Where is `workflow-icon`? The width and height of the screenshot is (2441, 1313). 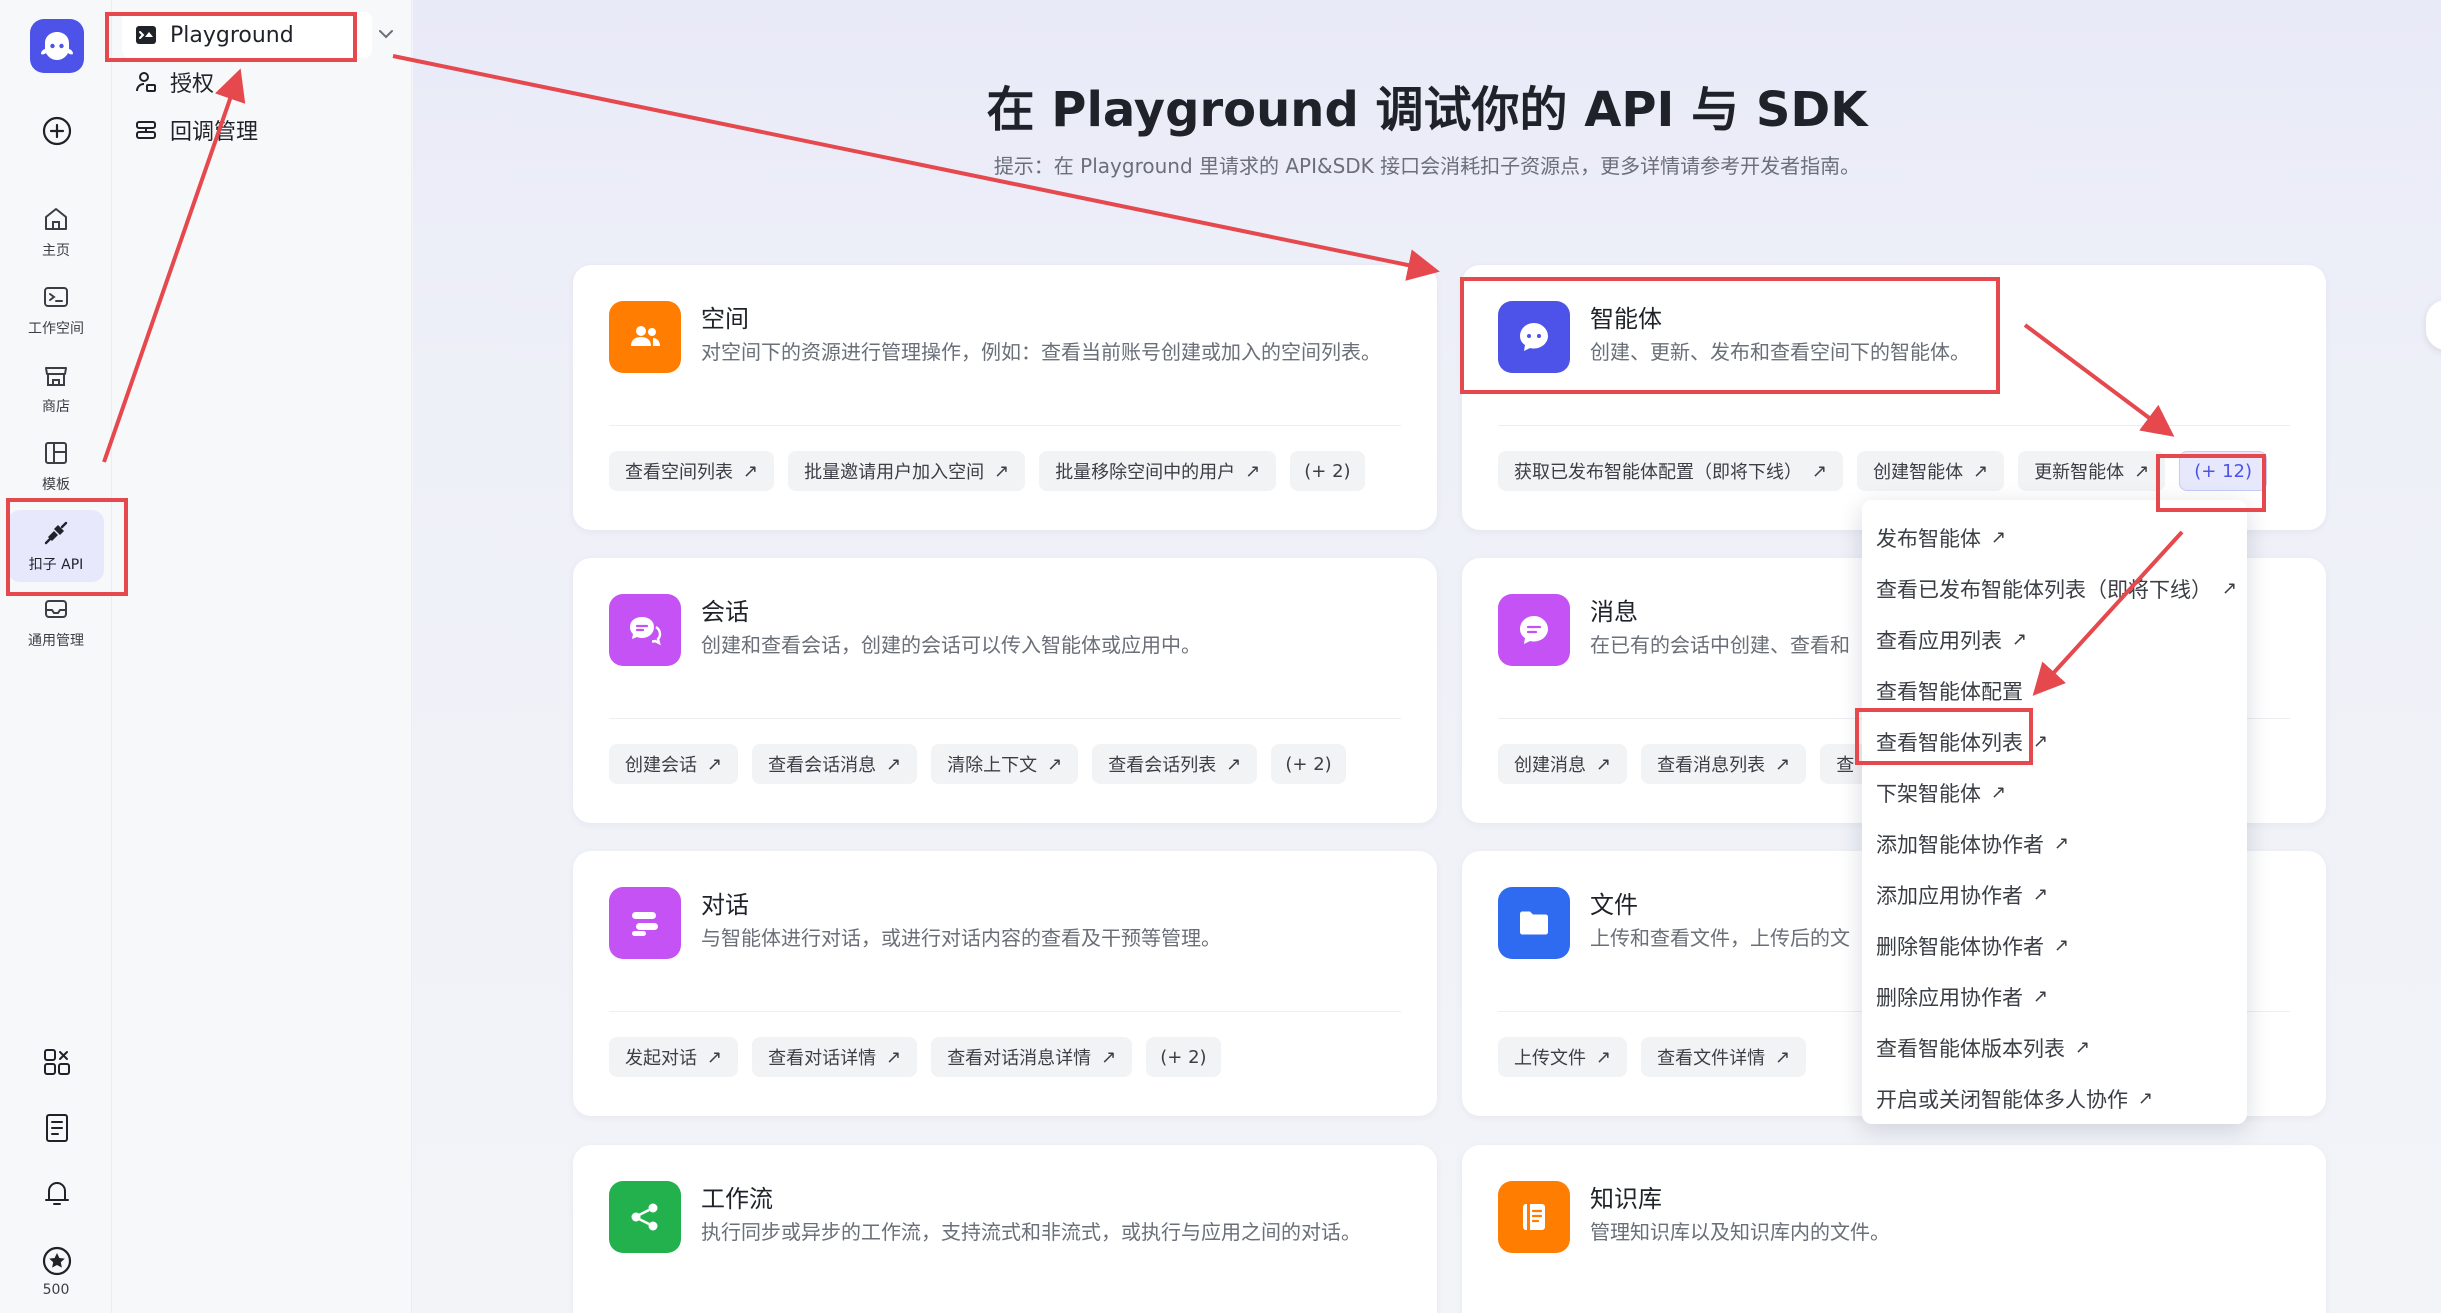 workflow-icon is located at coordinates (644, 1217).